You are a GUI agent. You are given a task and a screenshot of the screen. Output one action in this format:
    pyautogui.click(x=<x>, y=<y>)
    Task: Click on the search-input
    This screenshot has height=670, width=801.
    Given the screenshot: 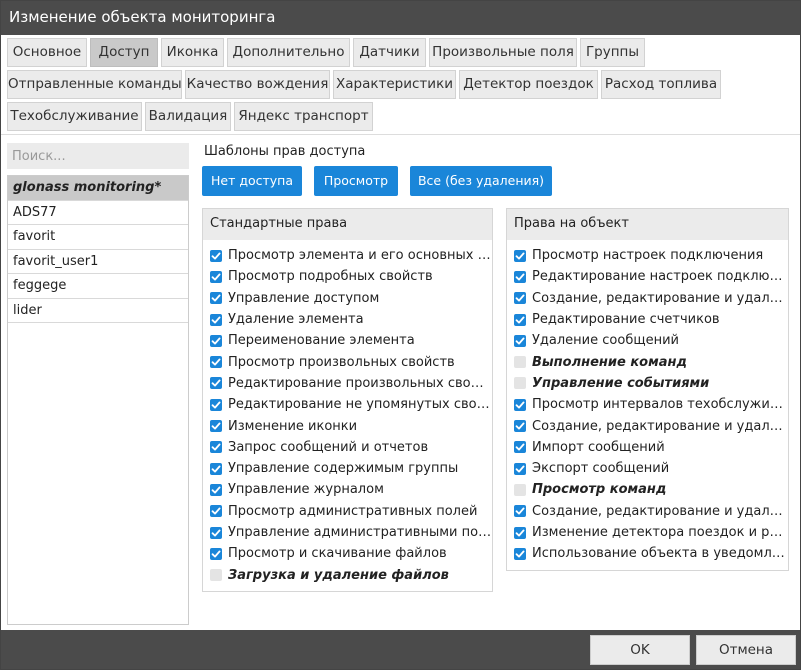 What is the action you would take?
    pyautogui.click(x=98, y=156)
    